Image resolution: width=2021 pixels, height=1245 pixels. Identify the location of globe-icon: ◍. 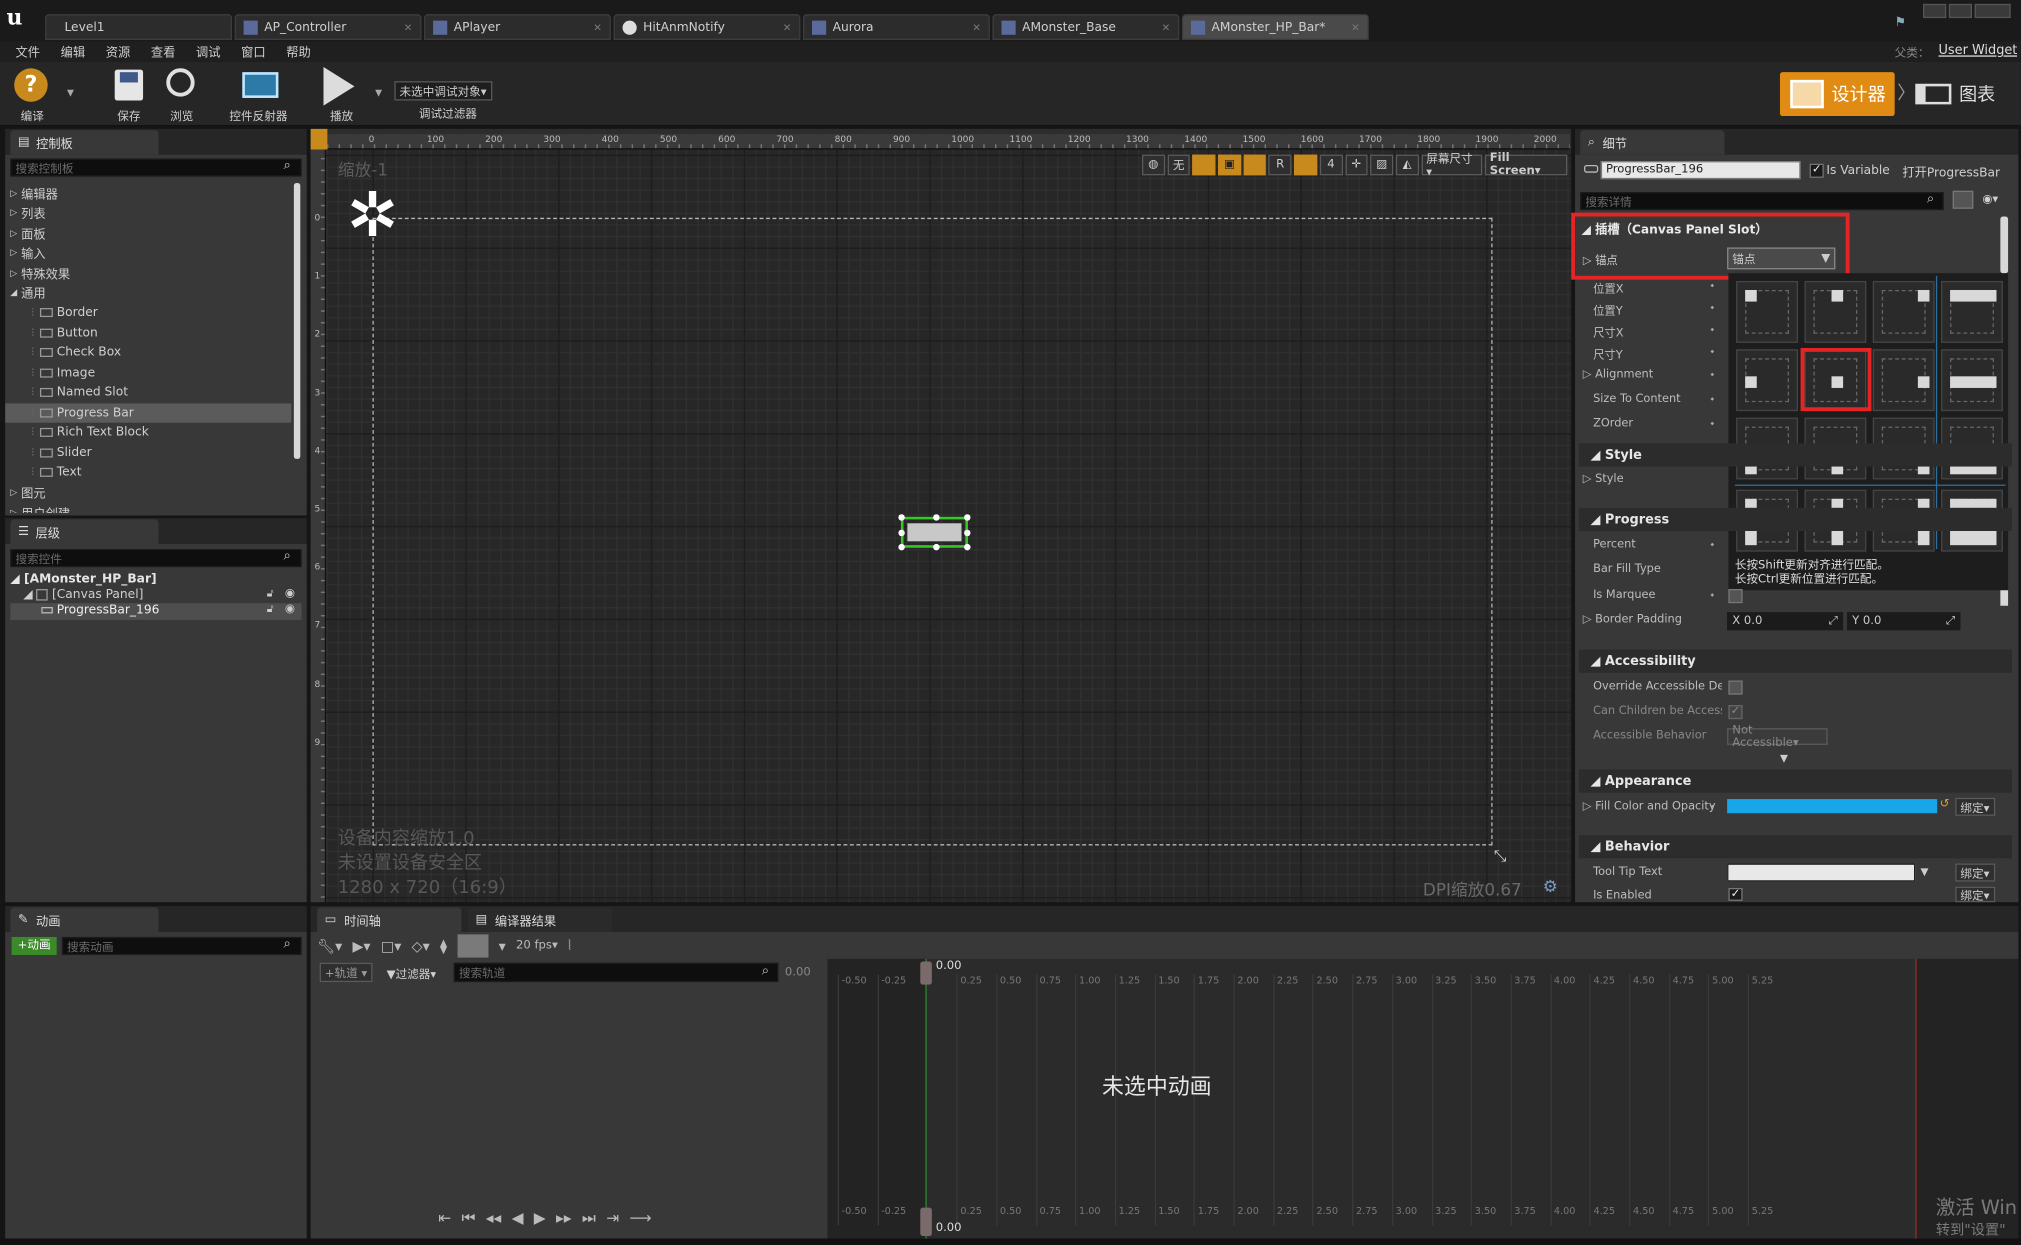
(1153, 164).